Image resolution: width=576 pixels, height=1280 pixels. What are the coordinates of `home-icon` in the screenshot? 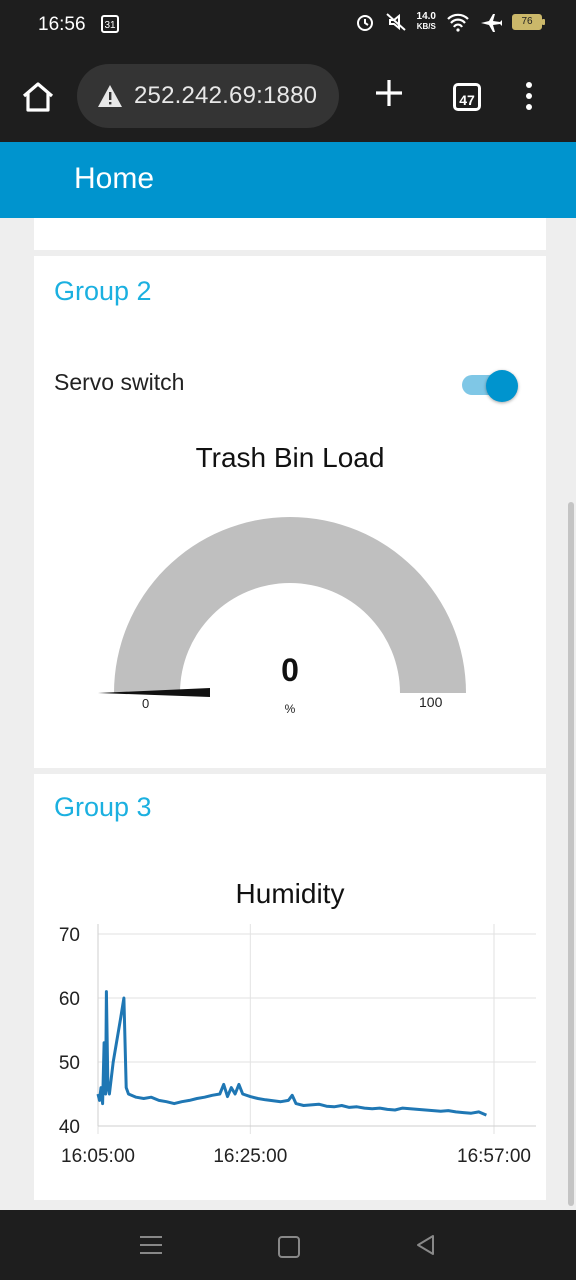 It's located at (38, 97).